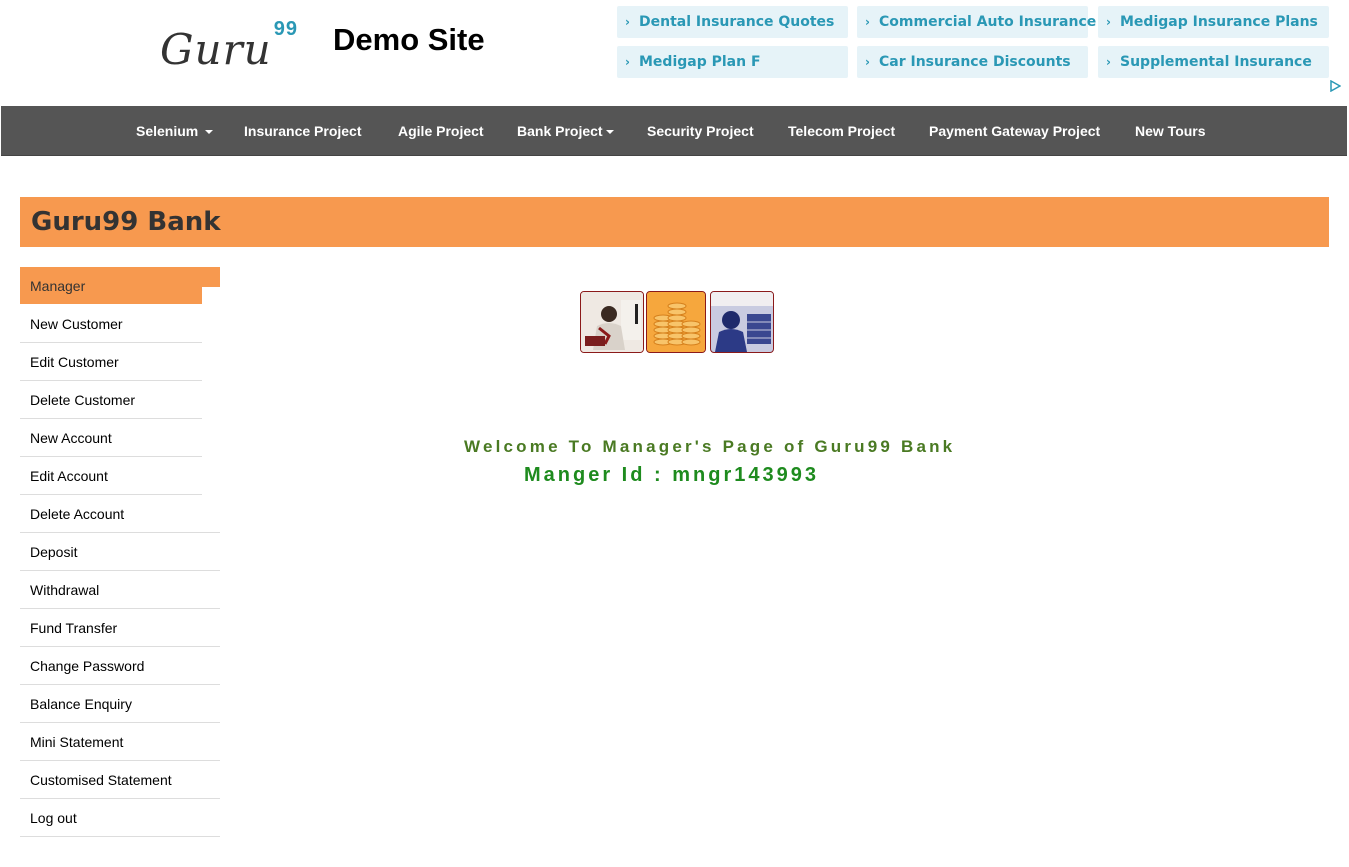 The image size is (1349, 867). What do you see at coordinates (1213, 22) in the screenshot?
I see `ad-link: › Medigap Insurance Plans` at bounding box center [1213, 22].